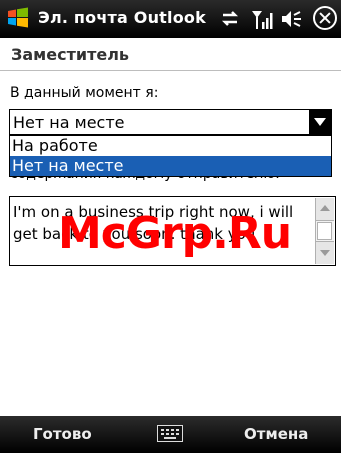 This screenshot has height=453, width=341. I want to click on scroll-thumb, so click(324, 231).